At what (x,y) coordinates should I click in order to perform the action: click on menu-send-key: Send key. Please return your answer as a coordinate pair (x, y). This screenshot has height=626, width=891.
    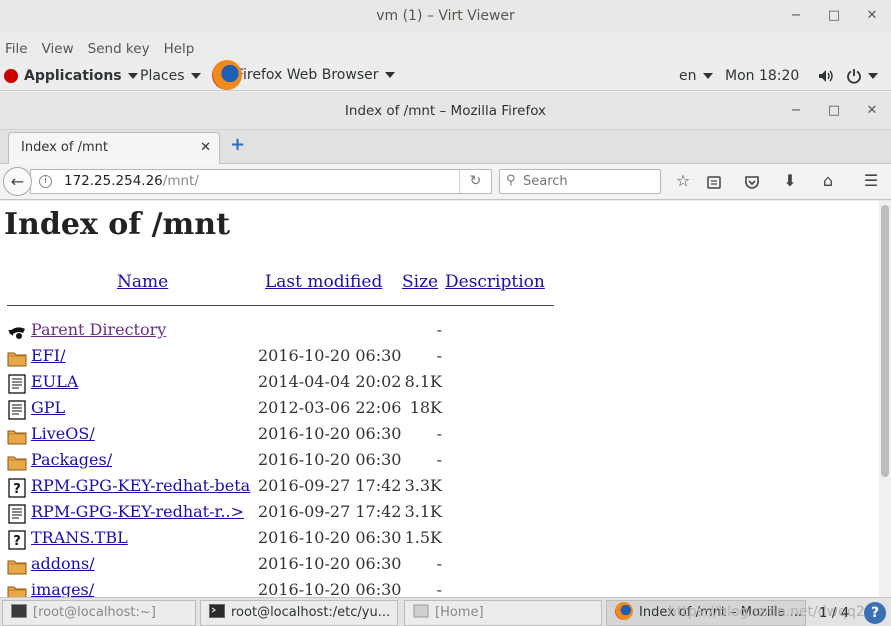
    Looking at the image, I should click on (119, 49).